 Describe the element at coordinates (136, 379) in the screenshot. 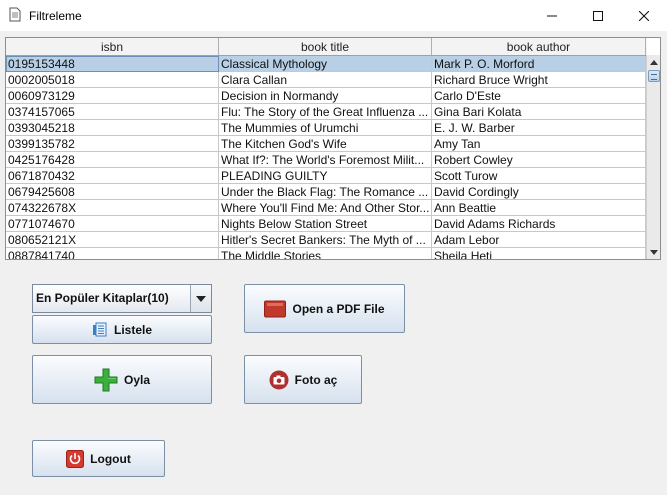

I see `oyla-label: Oyla` at that location.